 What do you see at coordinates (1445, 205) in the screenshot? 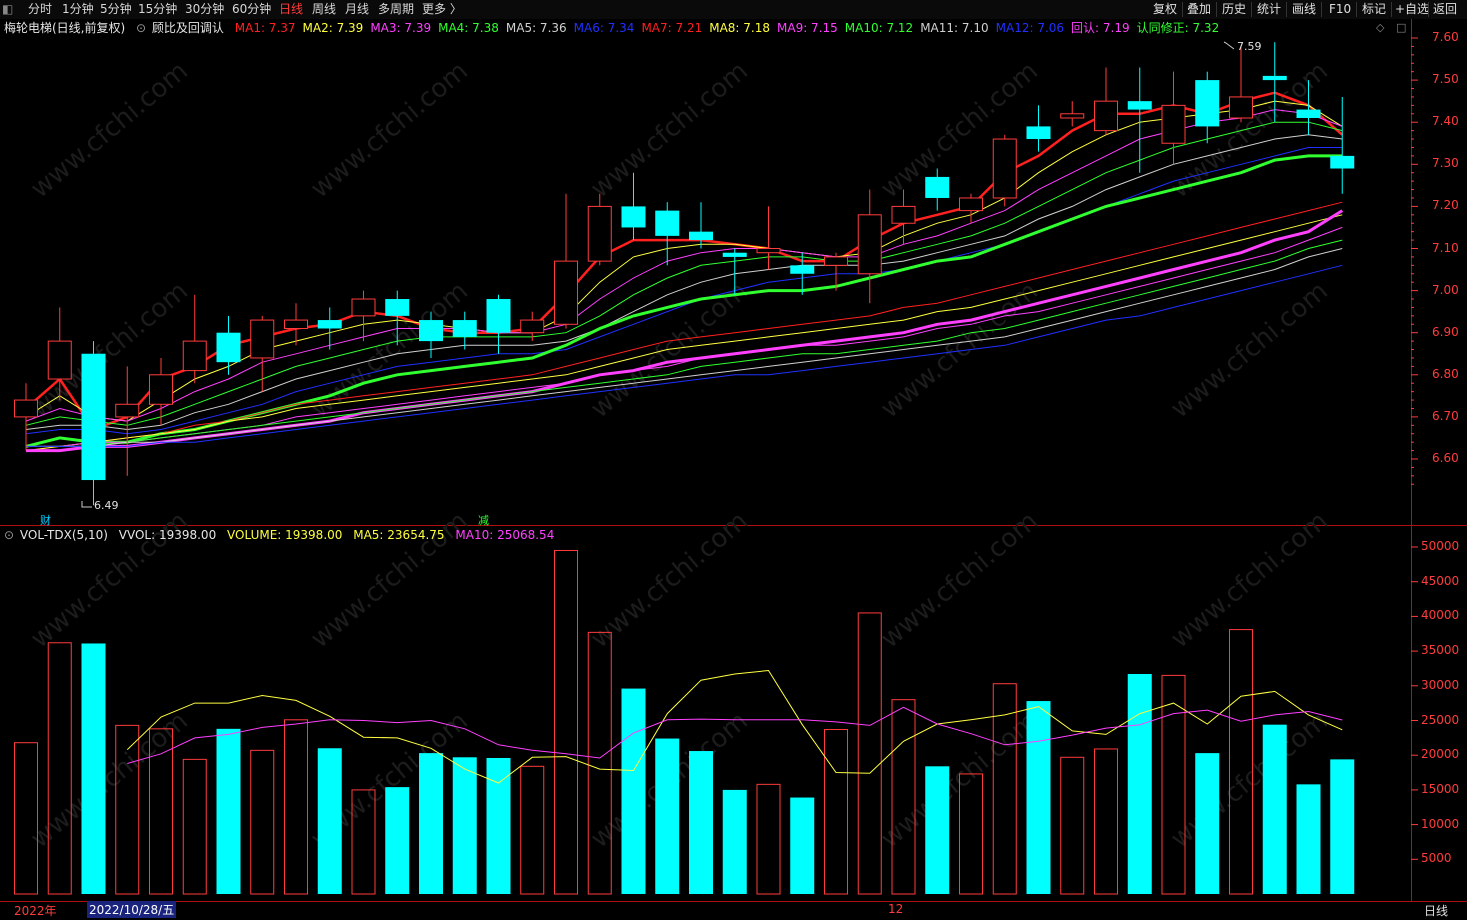
I see `price-axis-label: 7.20` at bounding box center [1445, 205].